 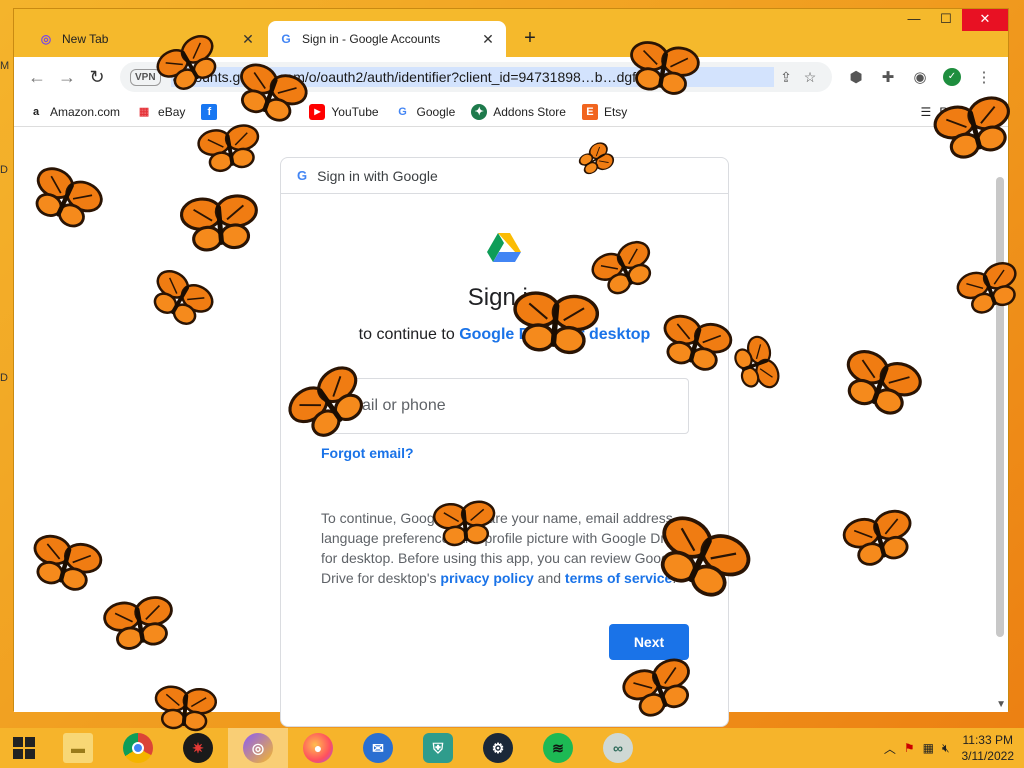 I want to click on new-tab-button: +, so click(x=530, y=39).